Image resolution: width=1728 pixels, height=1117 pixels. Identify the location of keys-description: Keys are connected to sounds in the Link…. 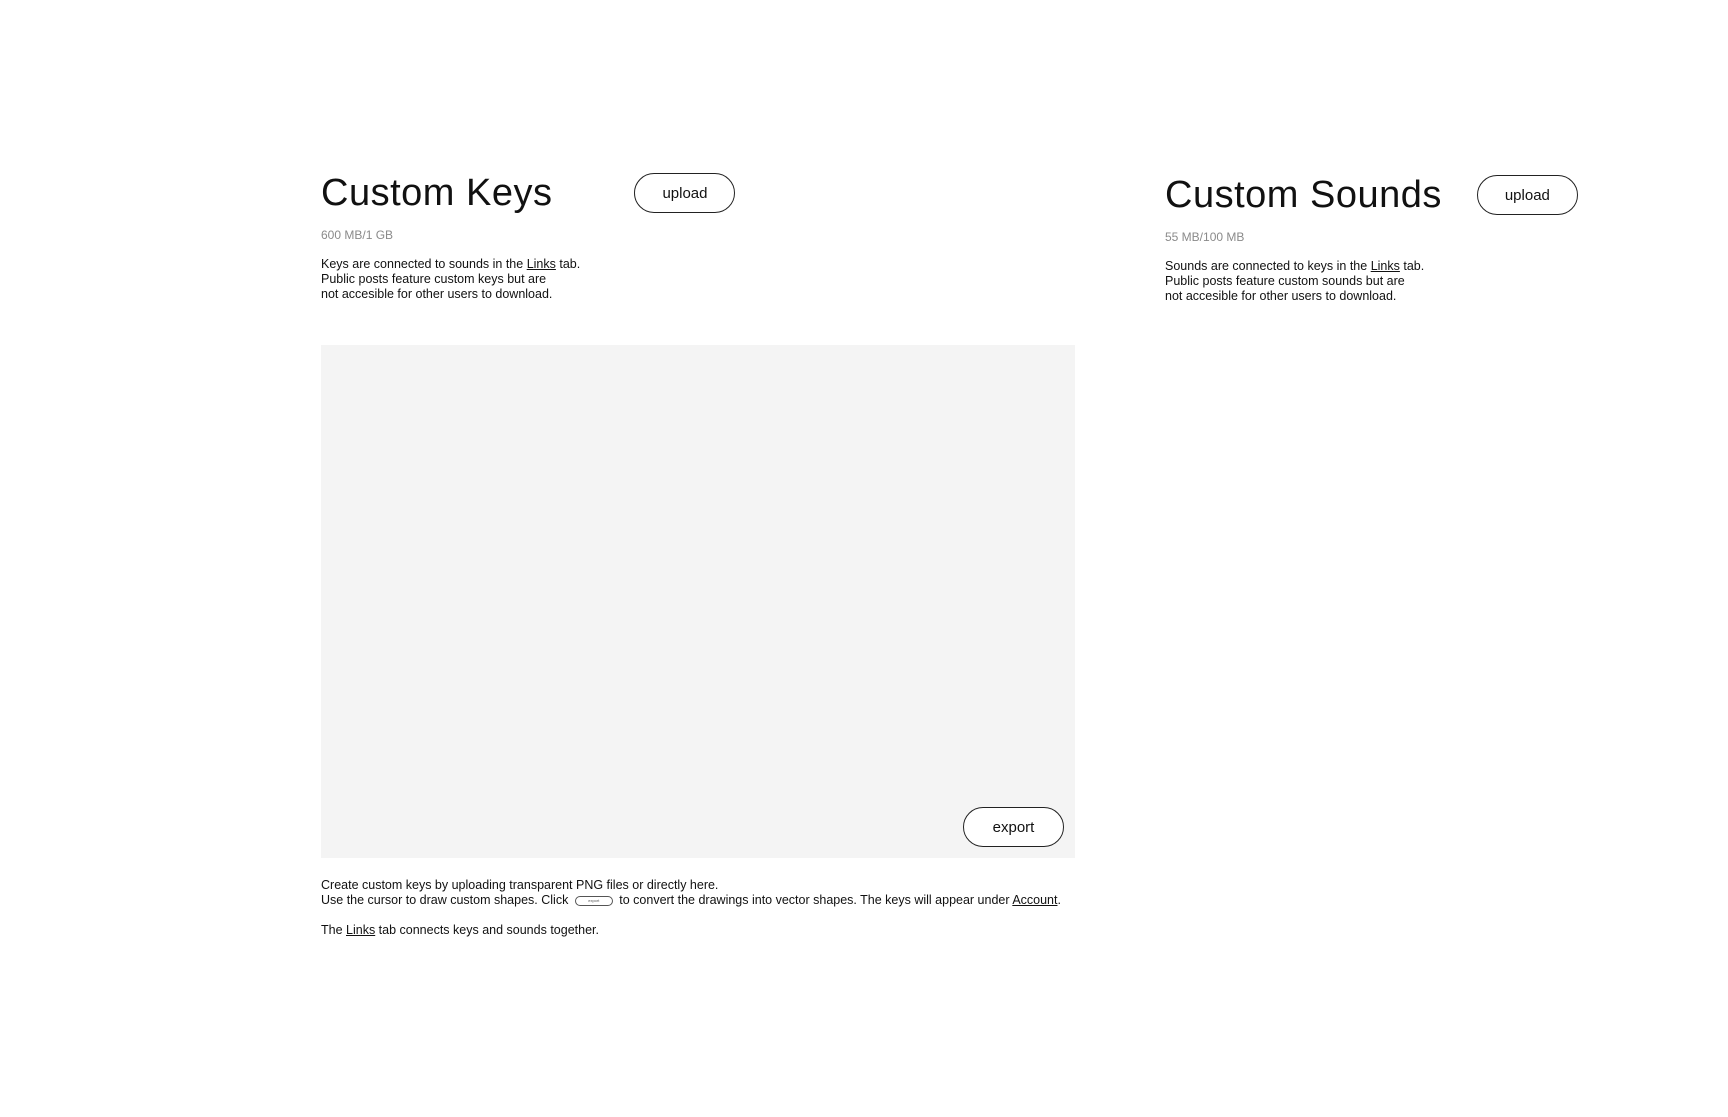
(711, 279).